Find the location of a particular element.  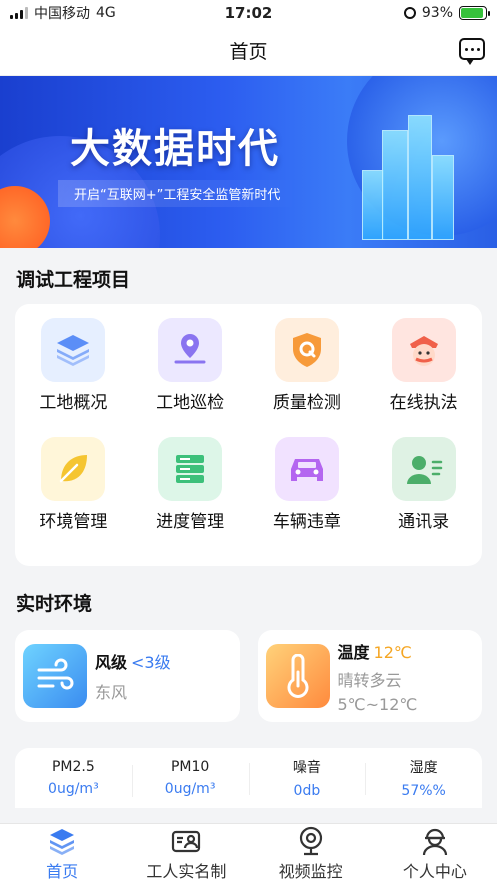

signal-icon is located at coordinates (19, 13).